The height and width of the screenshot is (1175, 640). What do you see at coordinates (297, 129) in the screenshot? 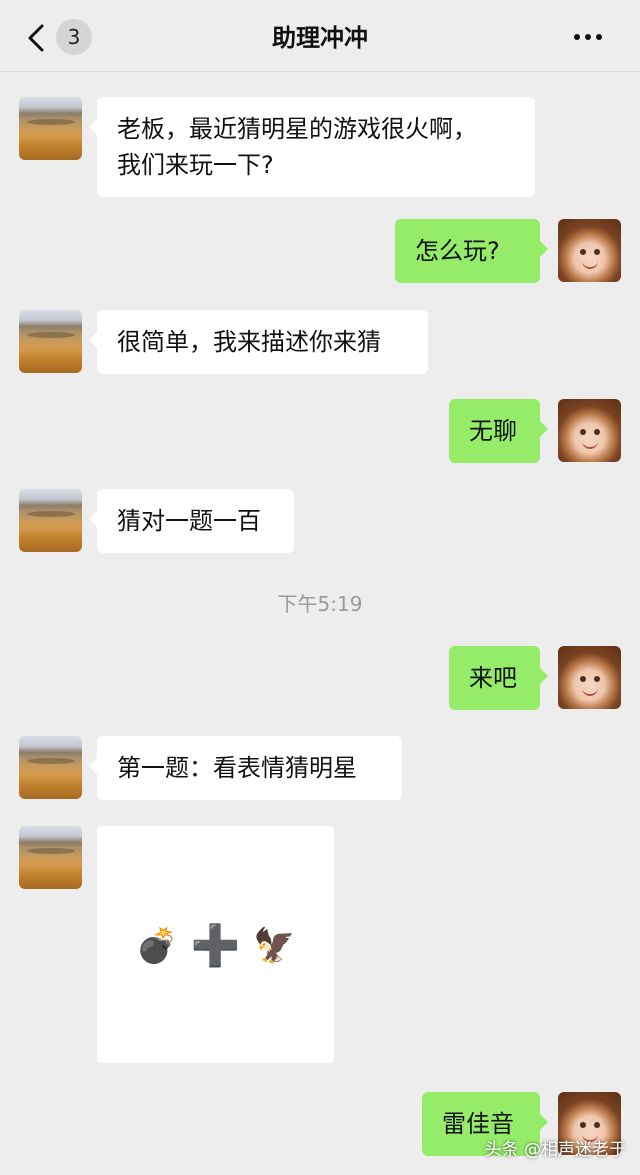
I see `message-line: 老板，最近猜明星的游戏很火啊，` at bounding box center [297, 129].